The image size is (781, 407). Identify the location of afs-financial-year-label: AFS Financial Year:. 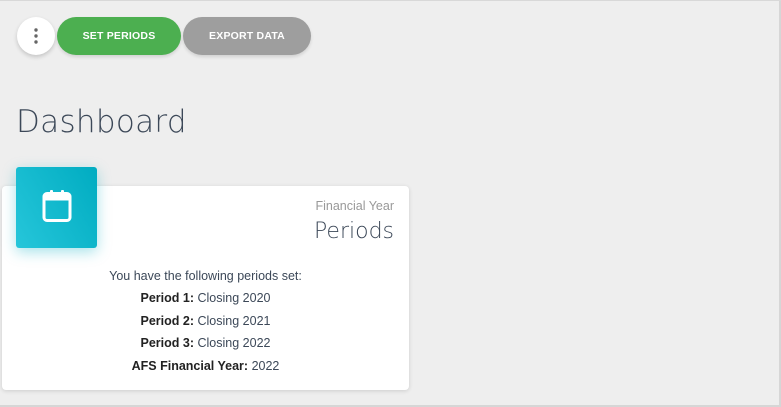
(190, 365).